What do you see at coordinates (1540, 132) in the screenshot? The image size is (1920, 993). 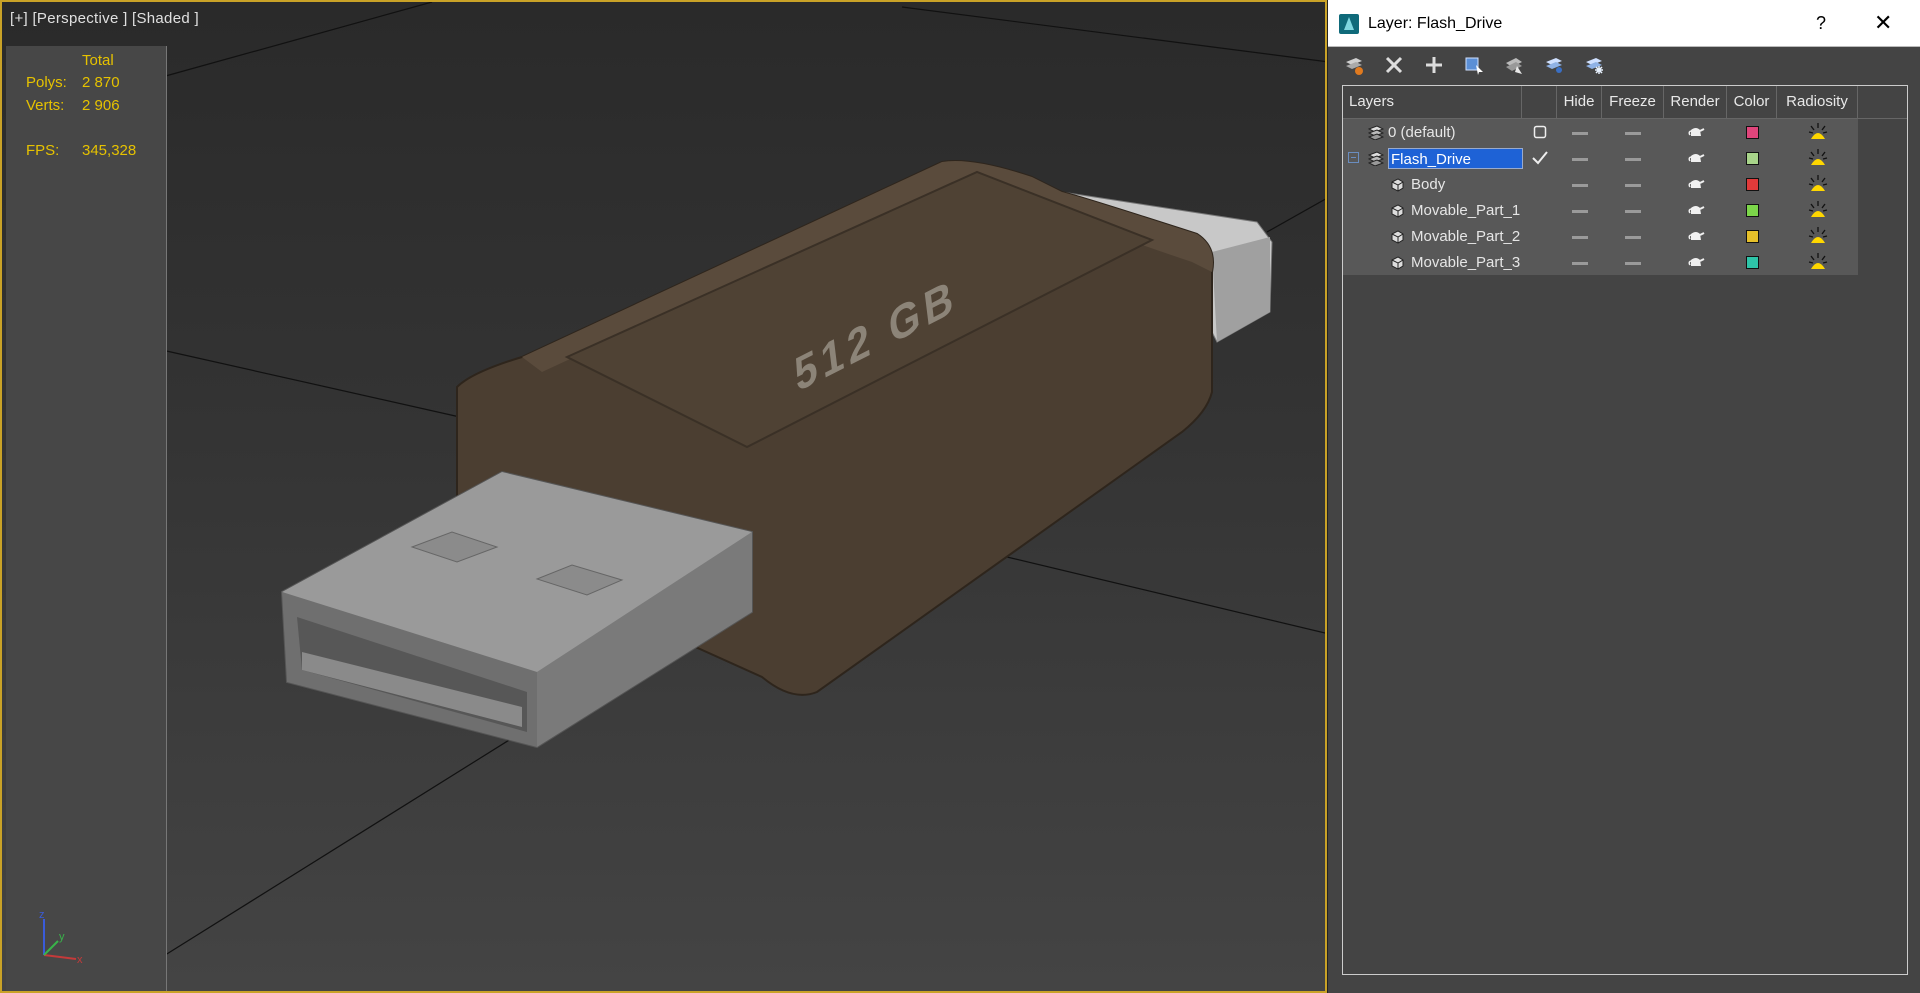 I see `set-current-layer-icon` at bounding box center [1540, 132].